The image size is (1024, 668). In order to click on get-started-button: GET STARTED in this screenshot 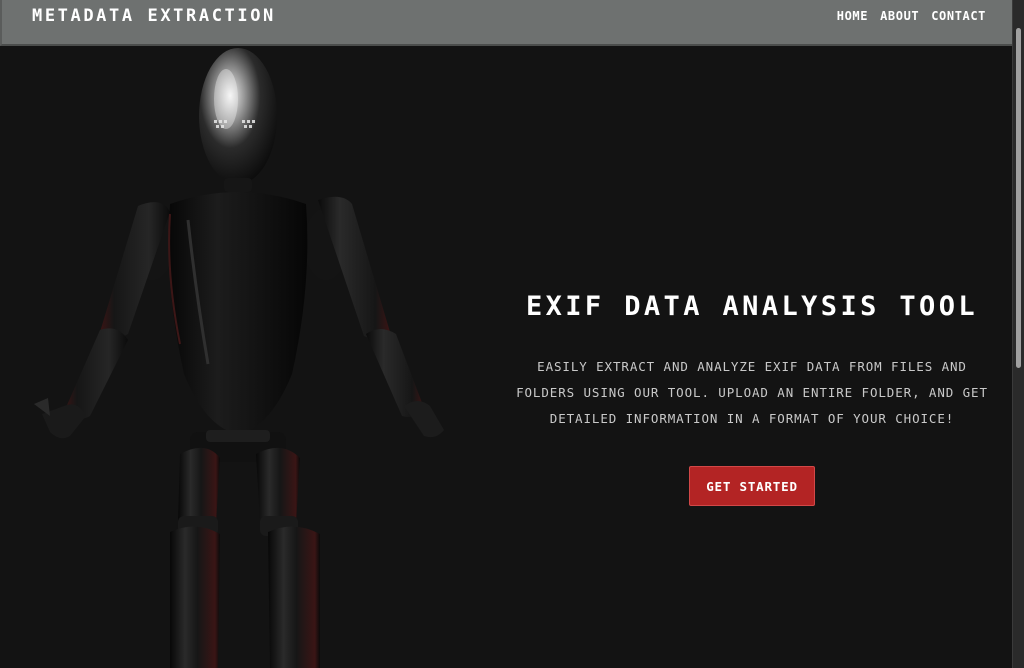, I will do `click(752, 486)`.